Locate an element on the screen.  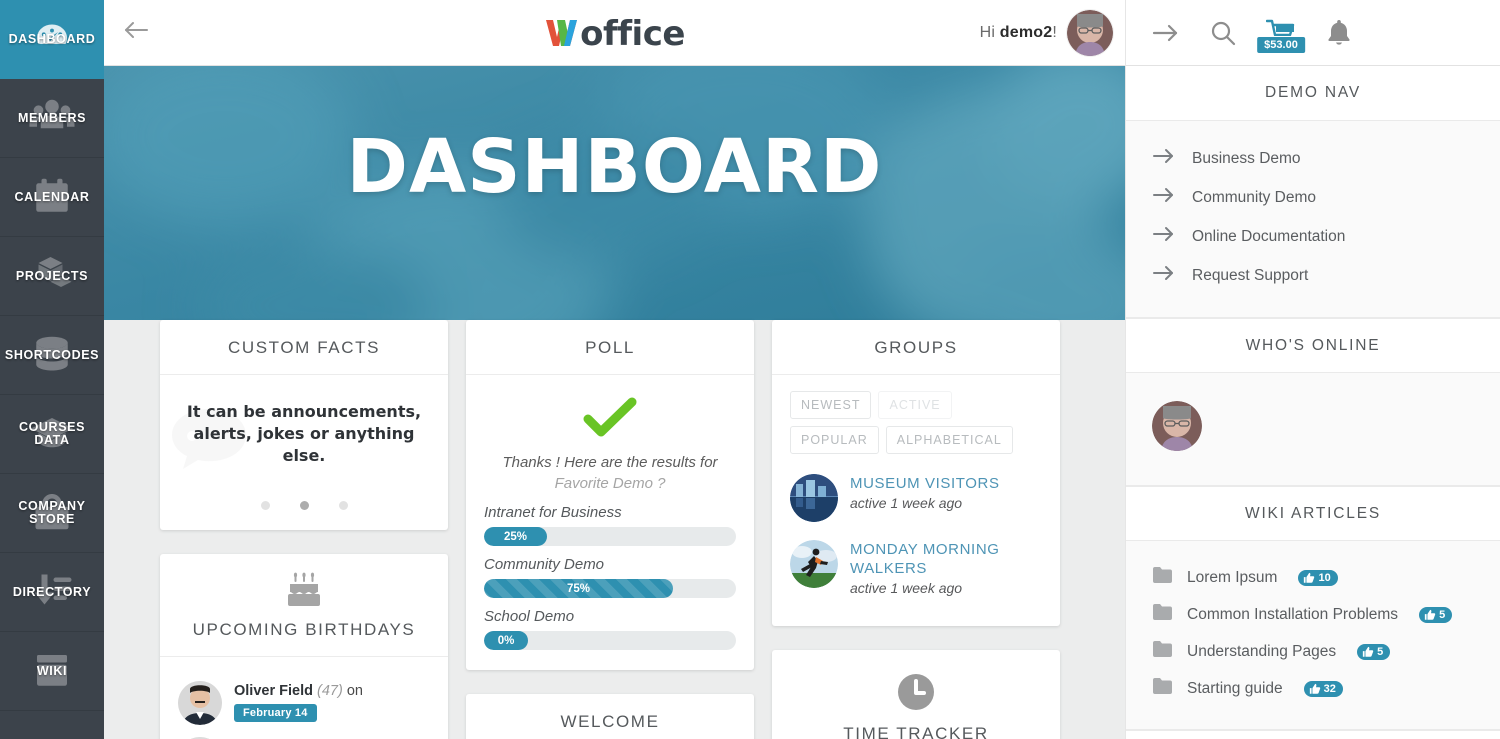
wiki-article-row: Starting guide 32 is located at coordinates (1313, 688).